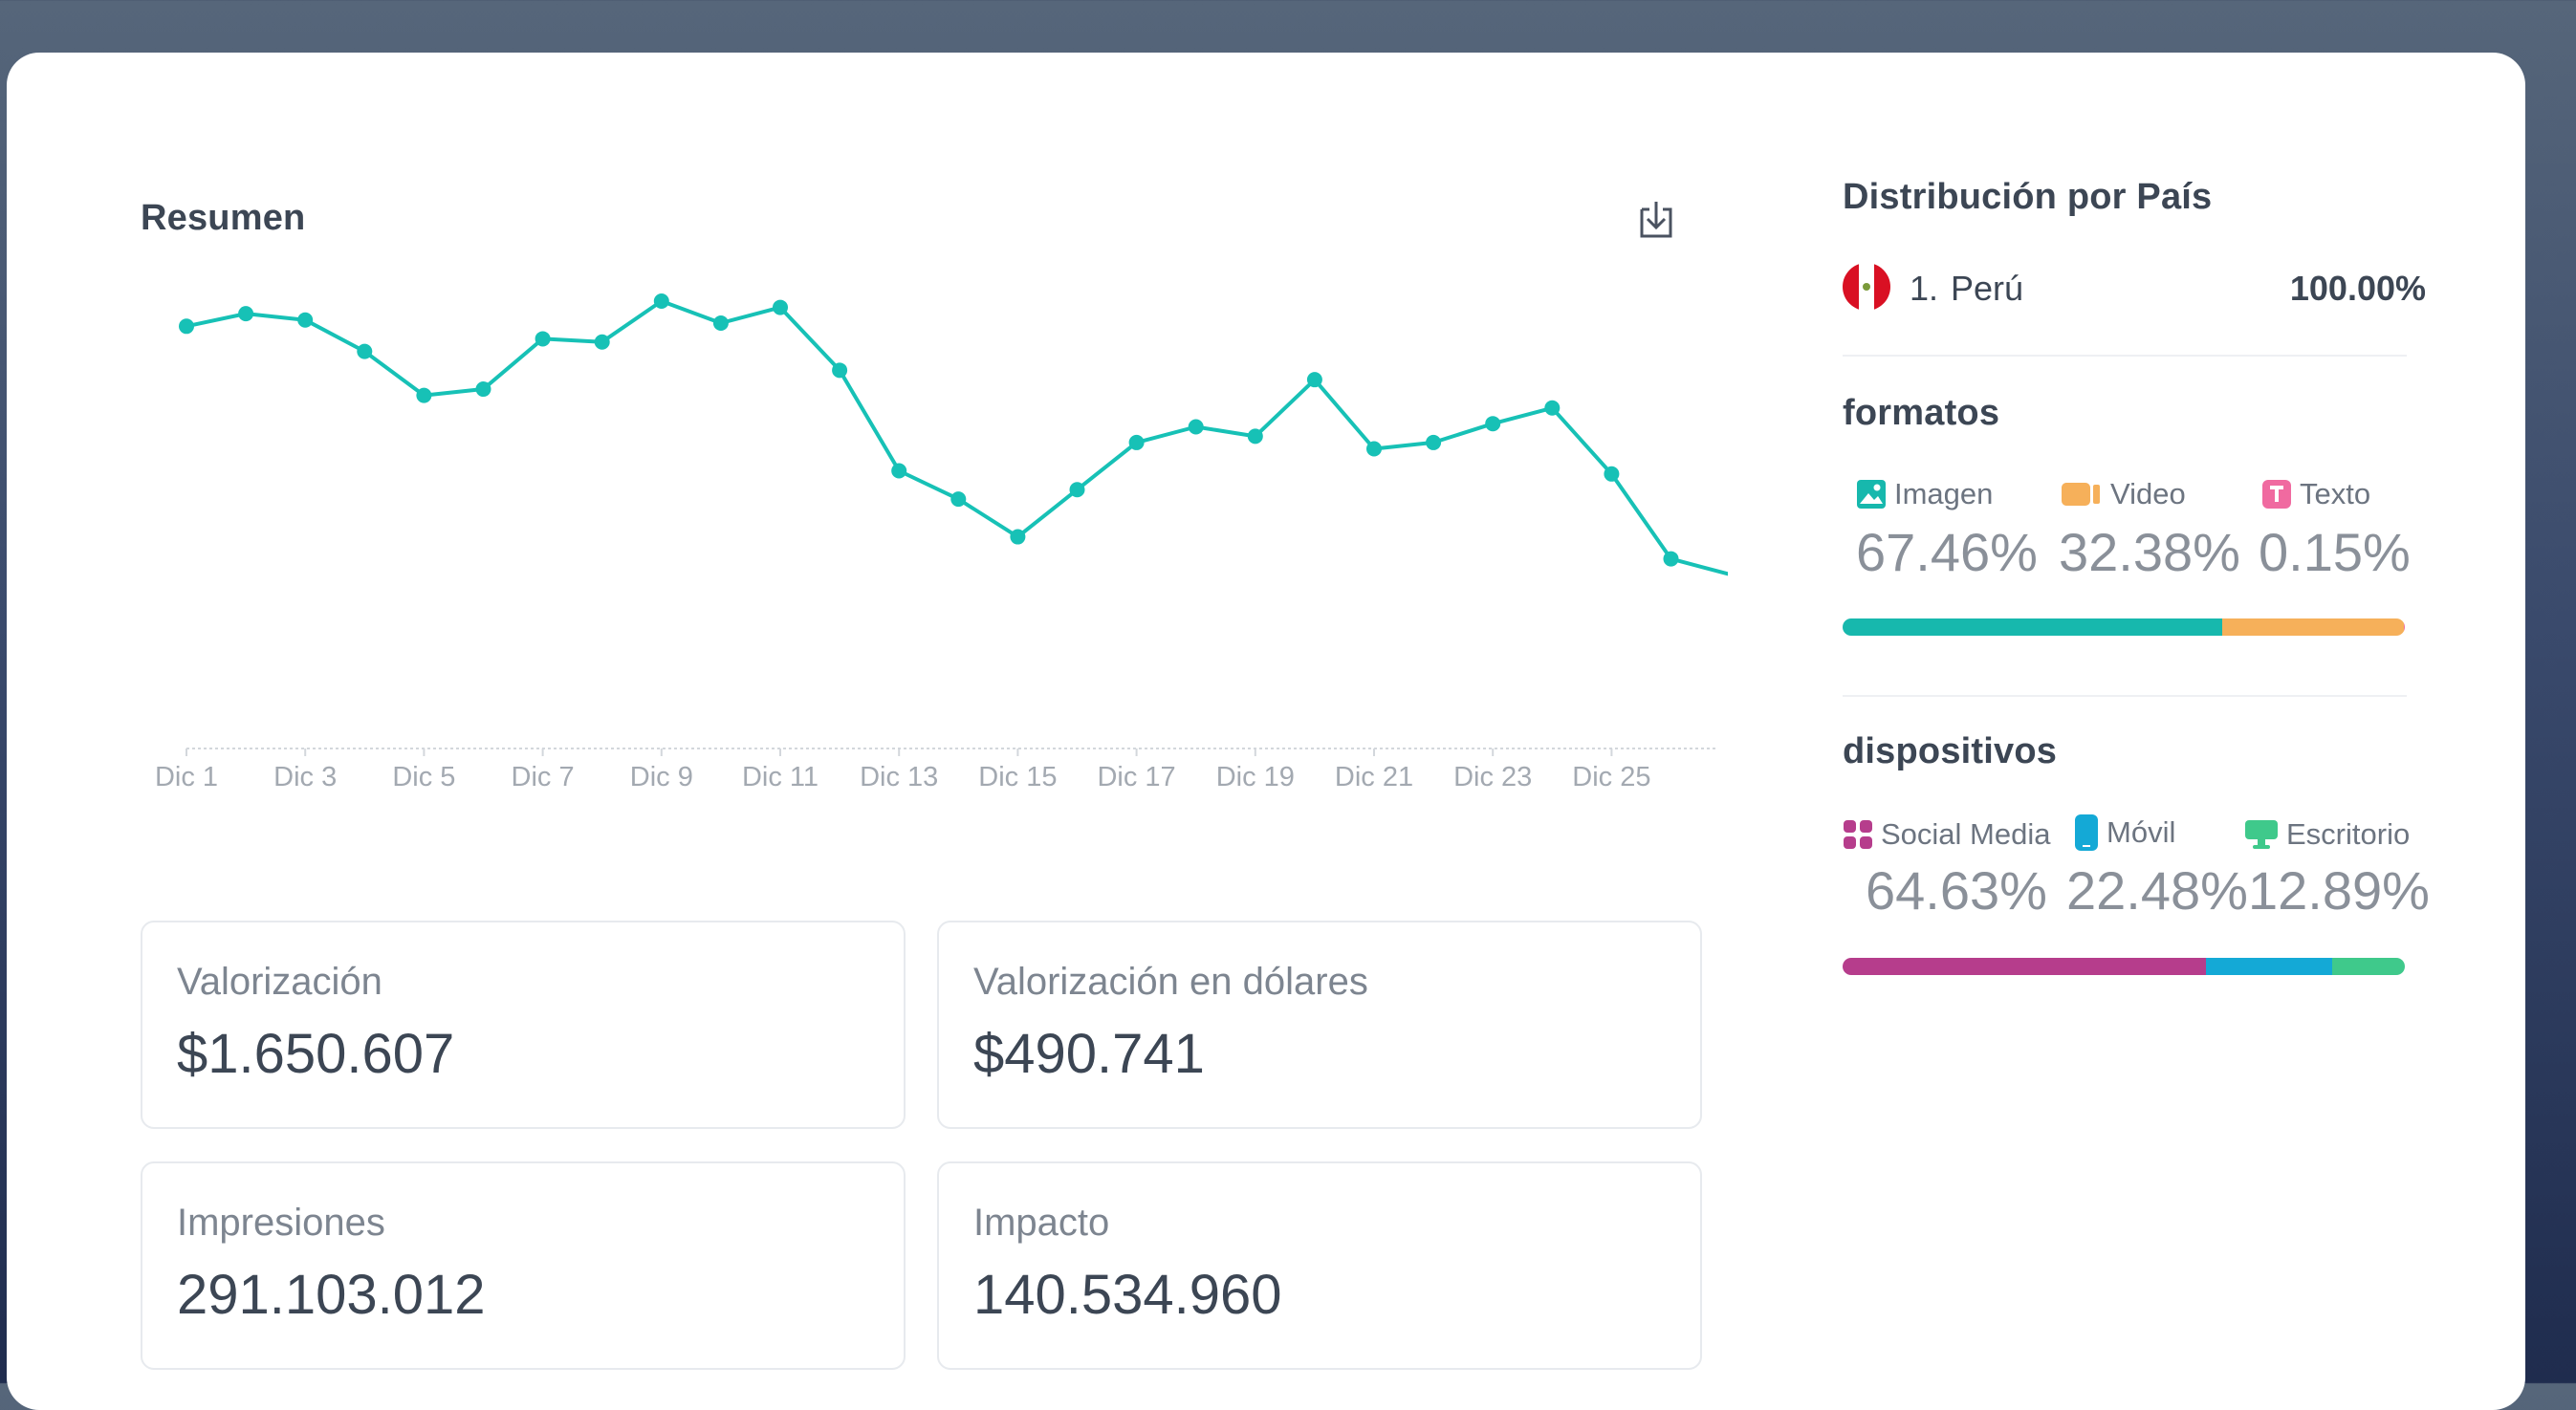 The width and height of the screenshot is (2576, 1410). I want to click on legend-label: Texto, so click(2335, 493).